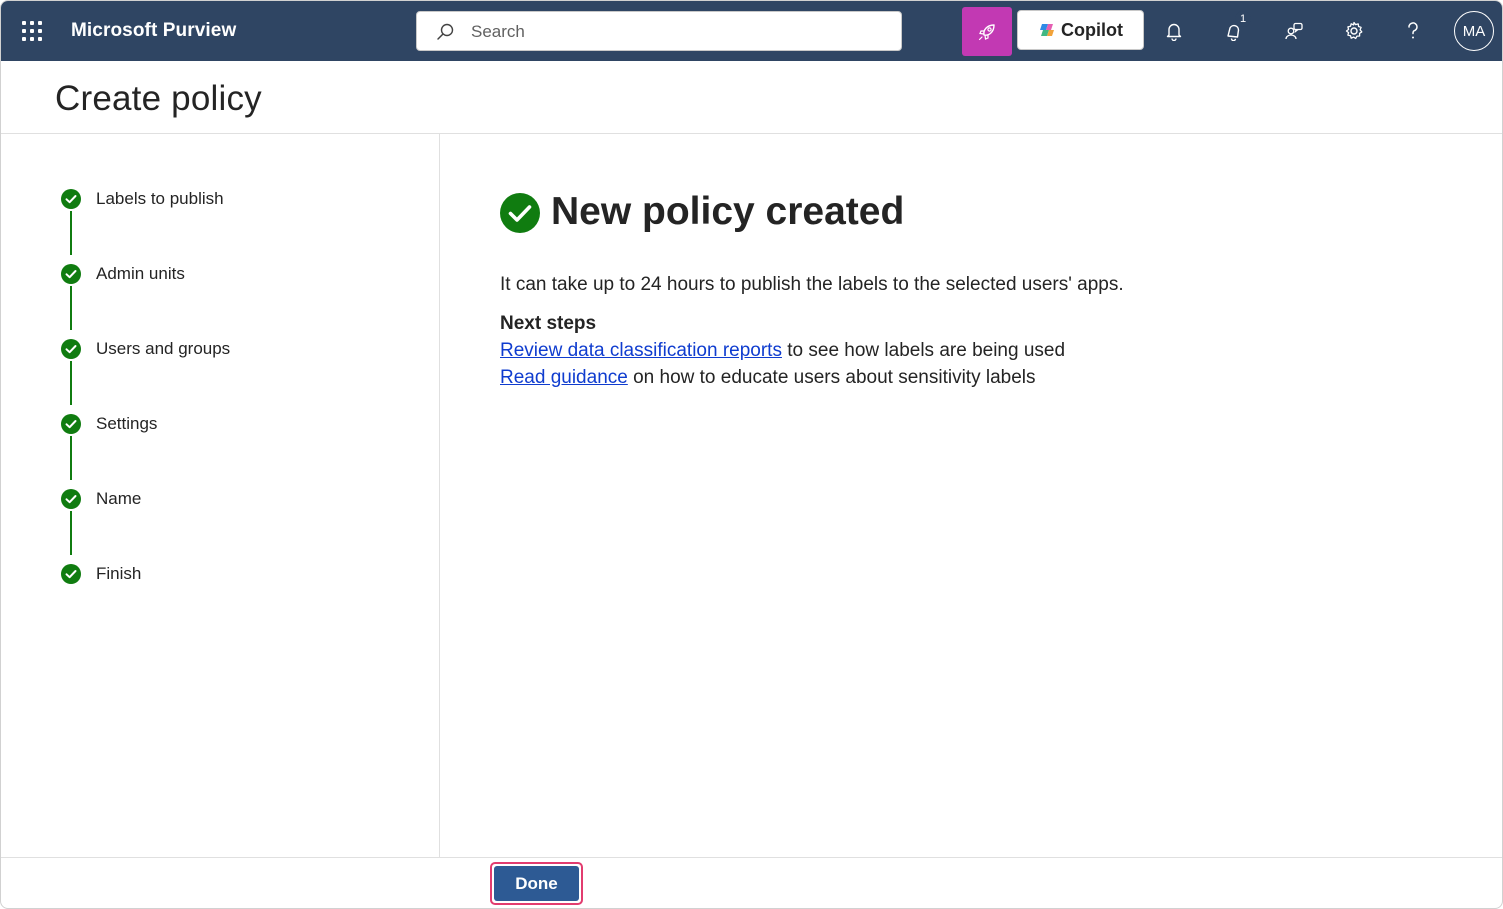 This screenshot has width=1503, height=909. What do you see at coordinates (728, 211) in the screenshot?
I see `success-heading: New policy created` at bounding box center [728, 211].